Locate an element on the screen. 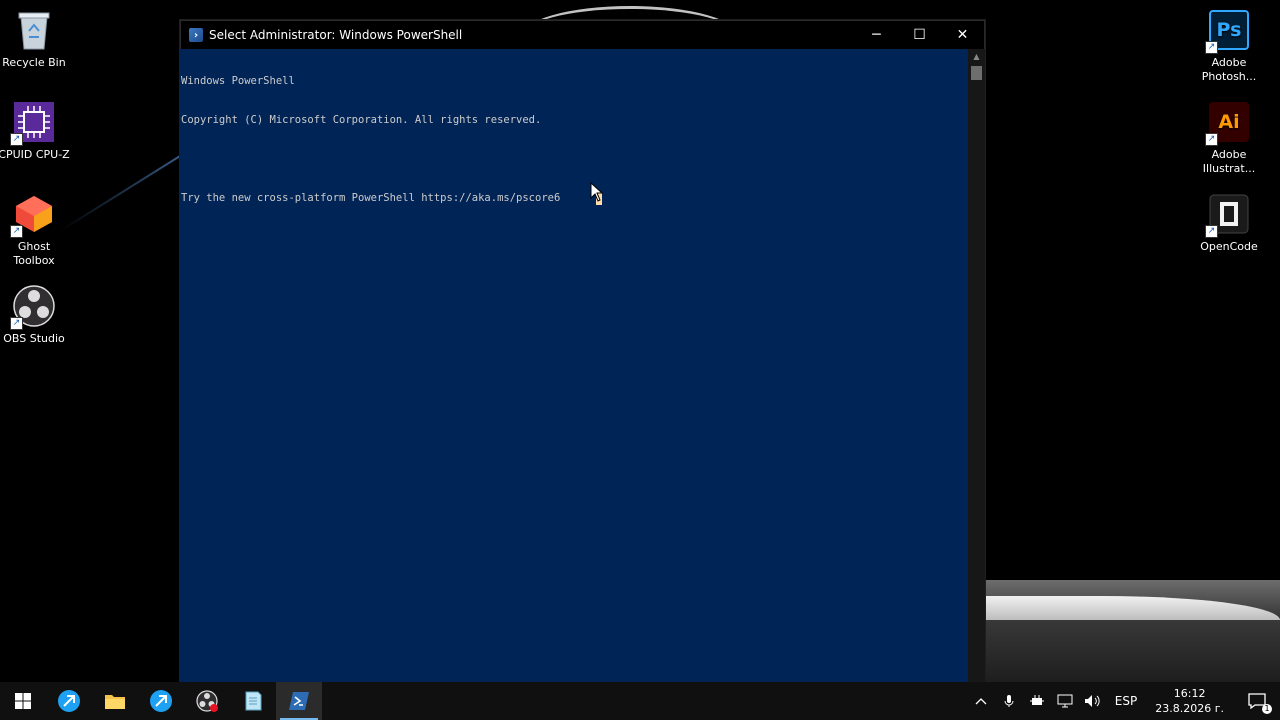 This screenshot has width=1280, height=720. desktop-icon-label: OpenCode is located at coordinates (1229, 246).